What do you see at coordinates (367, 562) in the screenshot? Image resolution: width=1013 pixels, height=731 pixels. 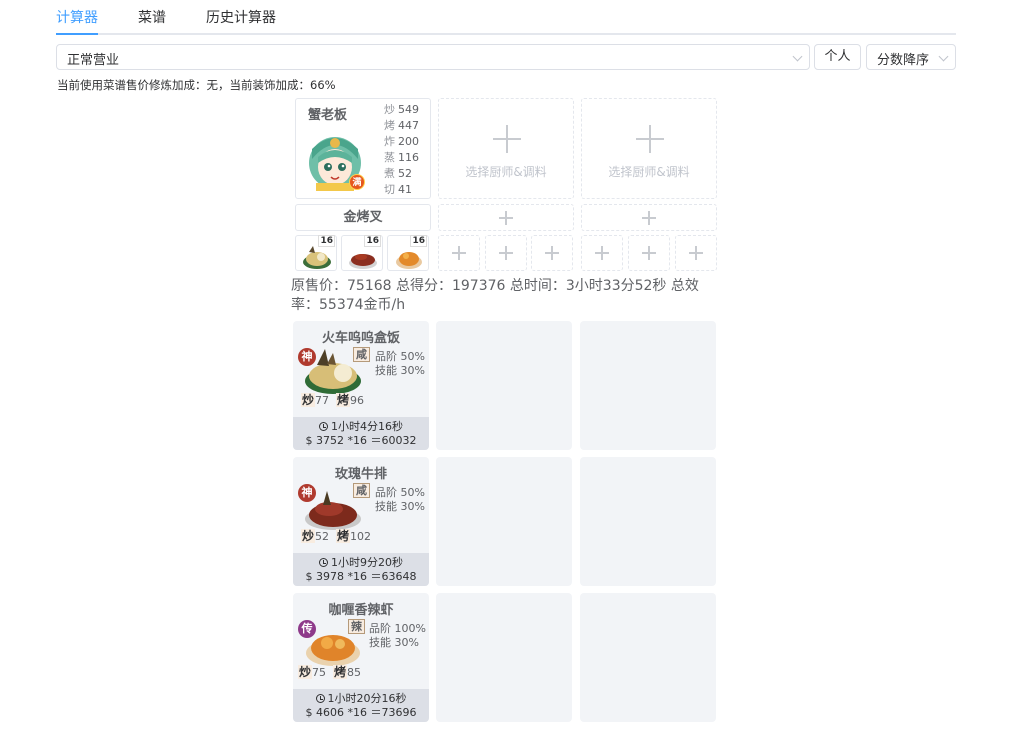 I see `dish-time: 1小时9分20秒` at bounding box center [367, 562].